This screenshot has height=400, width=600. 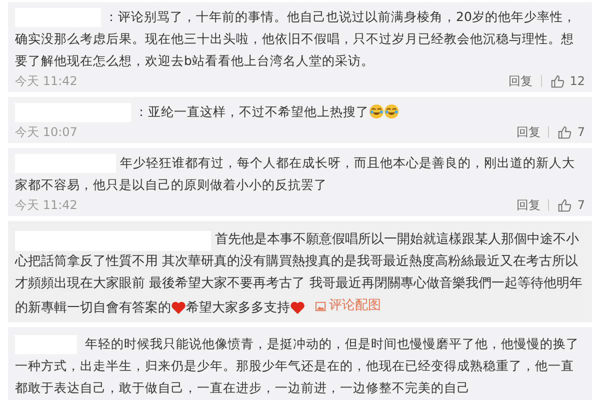 I want to click on like-count: 12, so click(x=577, y=81).